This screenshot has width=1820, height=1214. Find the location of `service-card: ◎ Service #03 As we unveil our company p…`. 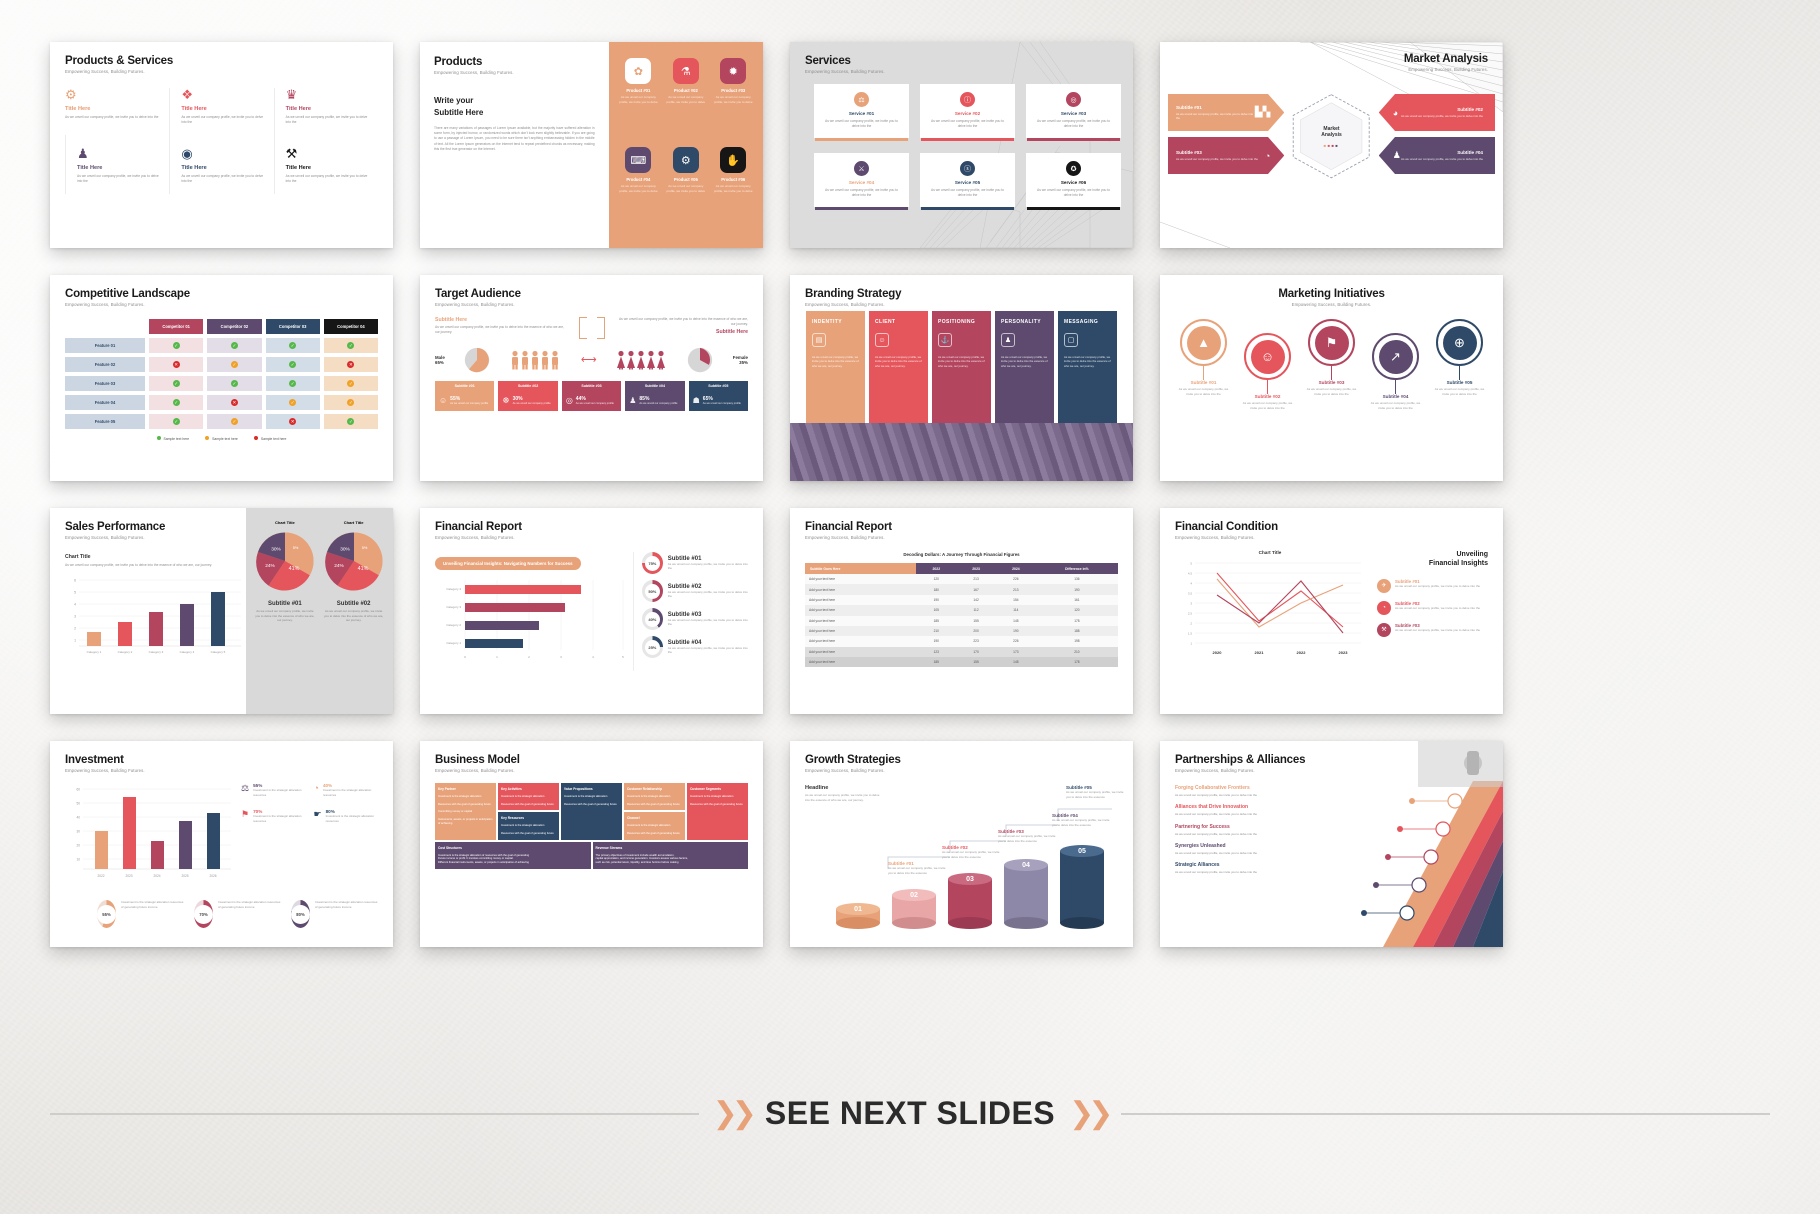

service-card: ◎ Service #03 As we unveil our company p… is located at coordinates (1073, 111).